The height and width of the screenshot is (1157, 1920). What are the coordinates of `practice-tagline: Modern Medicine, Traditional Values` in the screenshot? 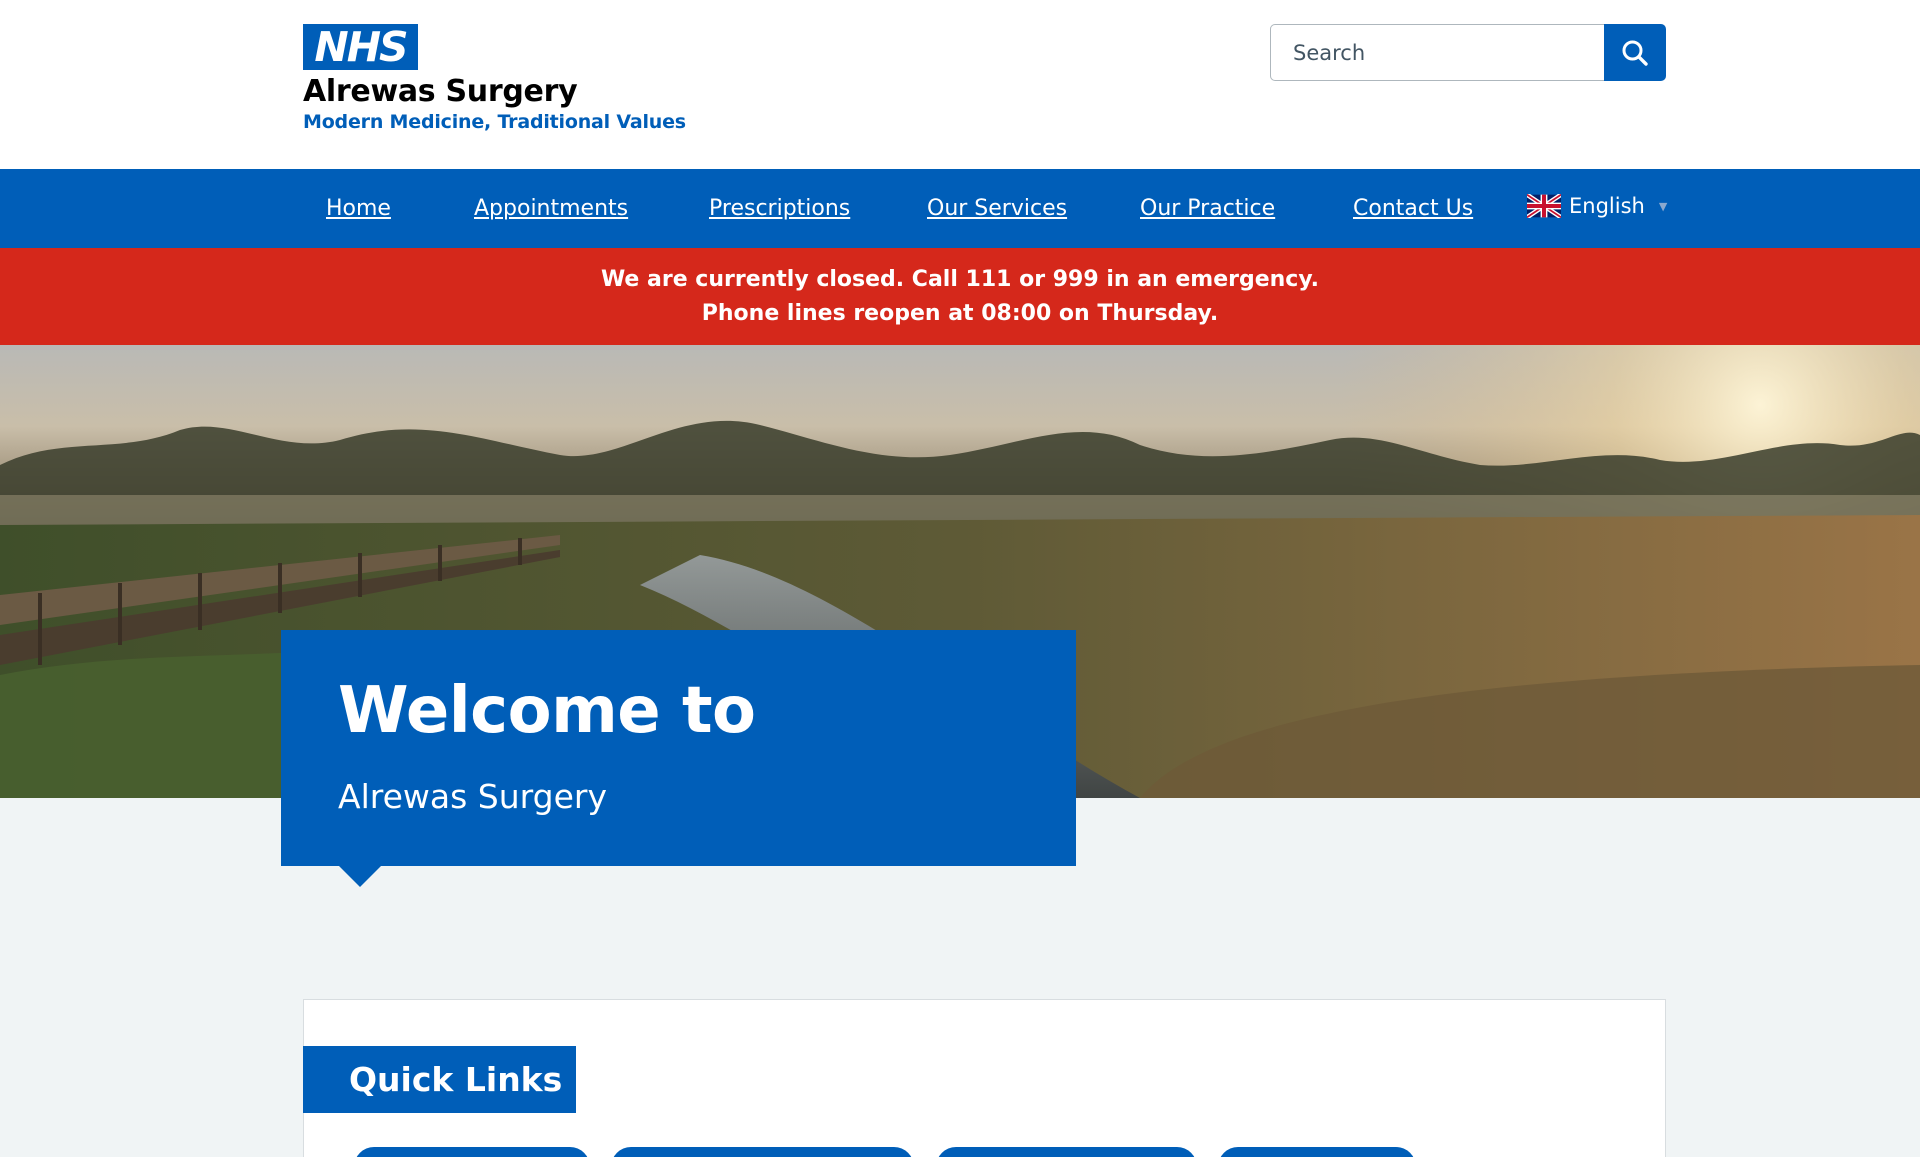 It's located at (494, 122).